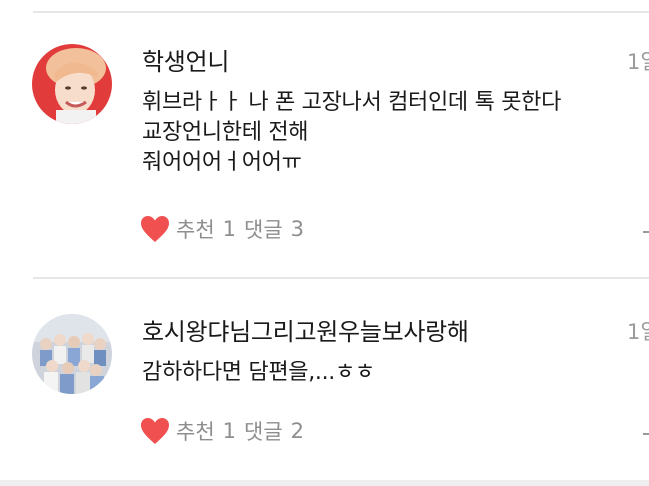 The height and width of the screenshot is (486, 649). What do you see at coordinates (225, 132) in the screenshot?
I see `comment-line: 교장언니한테 전해` at bounding box center [225, 132].